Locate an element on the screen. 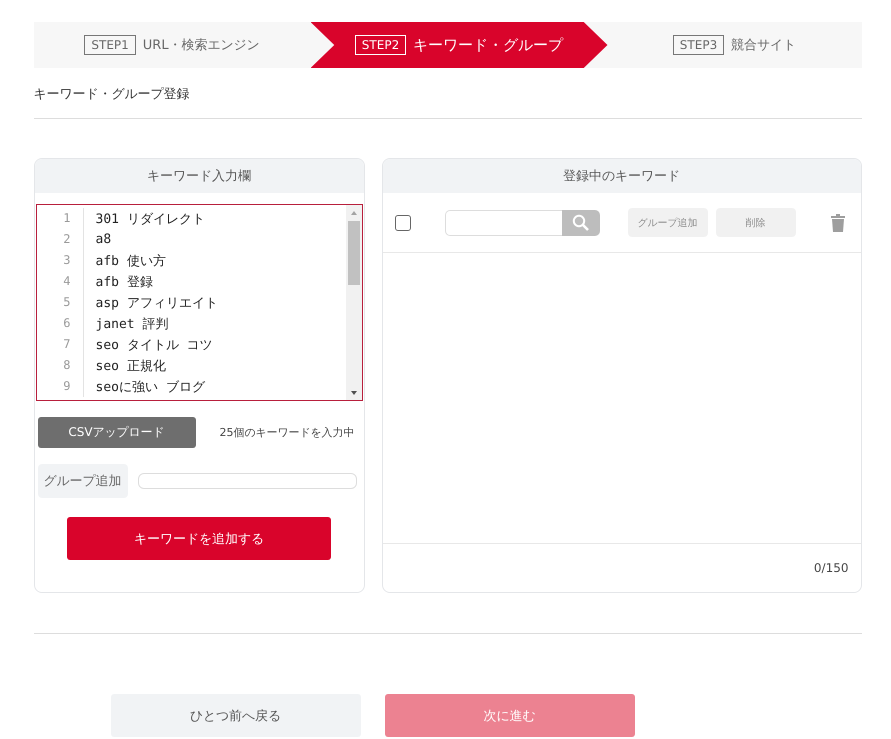 This screenshot has height=739, width=891. keyword-line: afb 使い方 is located at coordinates (130, 261).